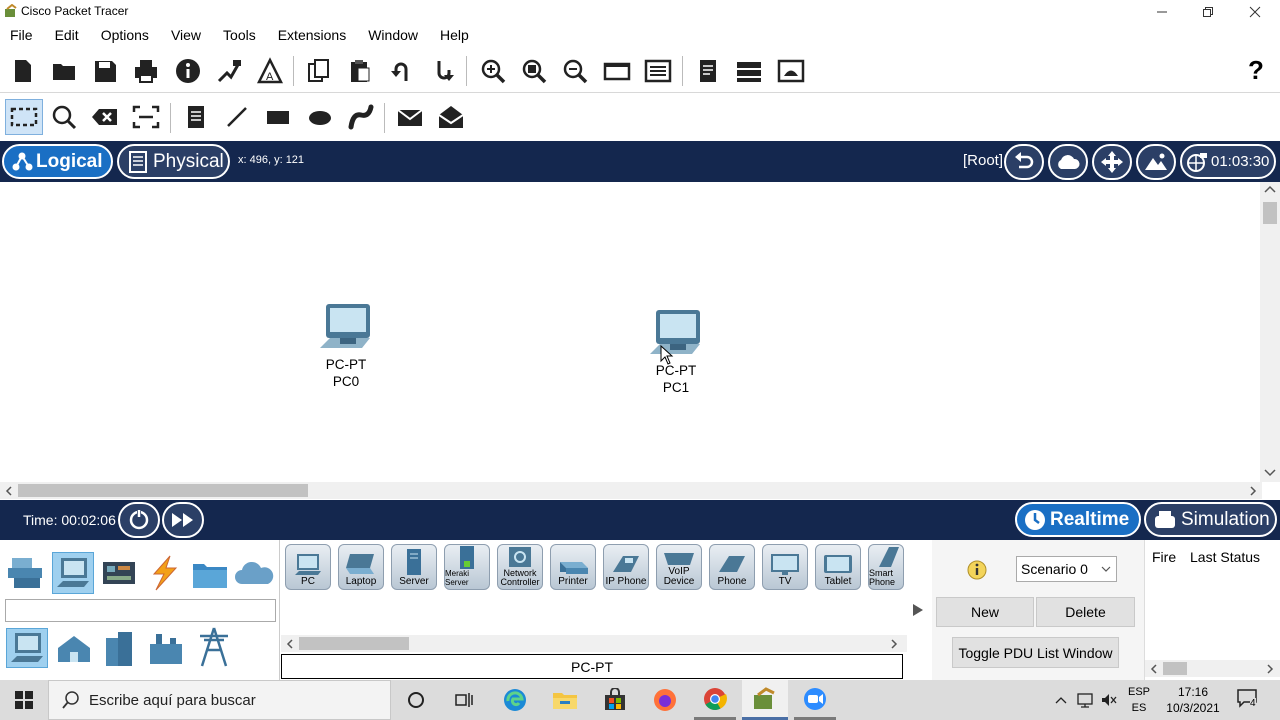 The image size is (1280, 720). What do you see at coordinates (708, 71) in the screenshot?
I see `text-file-button` at bounding box center [708, 71].